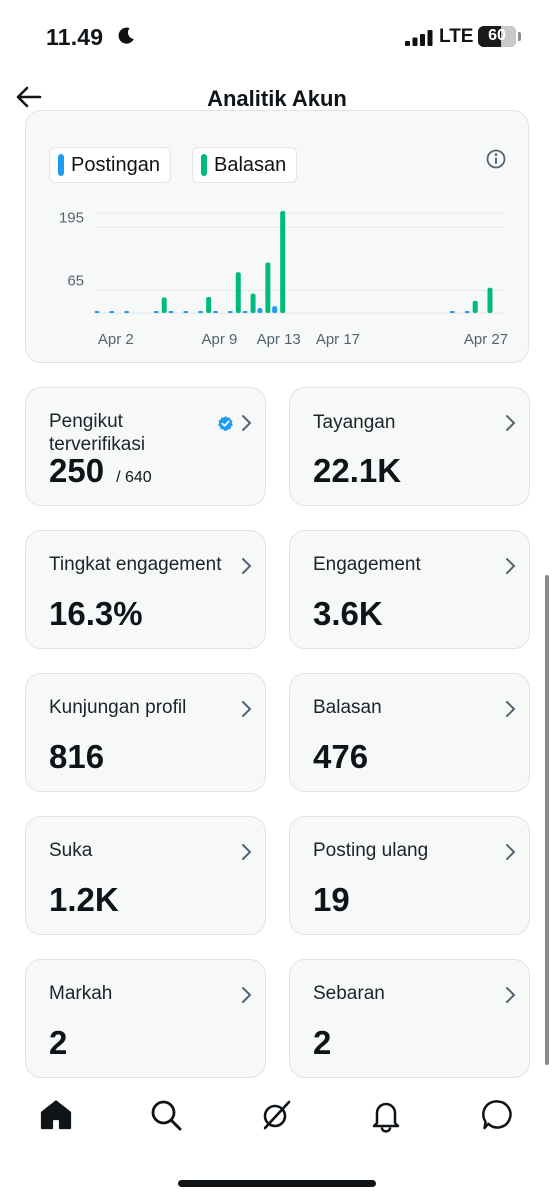 This screenshot has height=1199, width=554. Describe the element at coordinates (77, 470) in the screenshot. I see `stat-value-main: 250` at that location.